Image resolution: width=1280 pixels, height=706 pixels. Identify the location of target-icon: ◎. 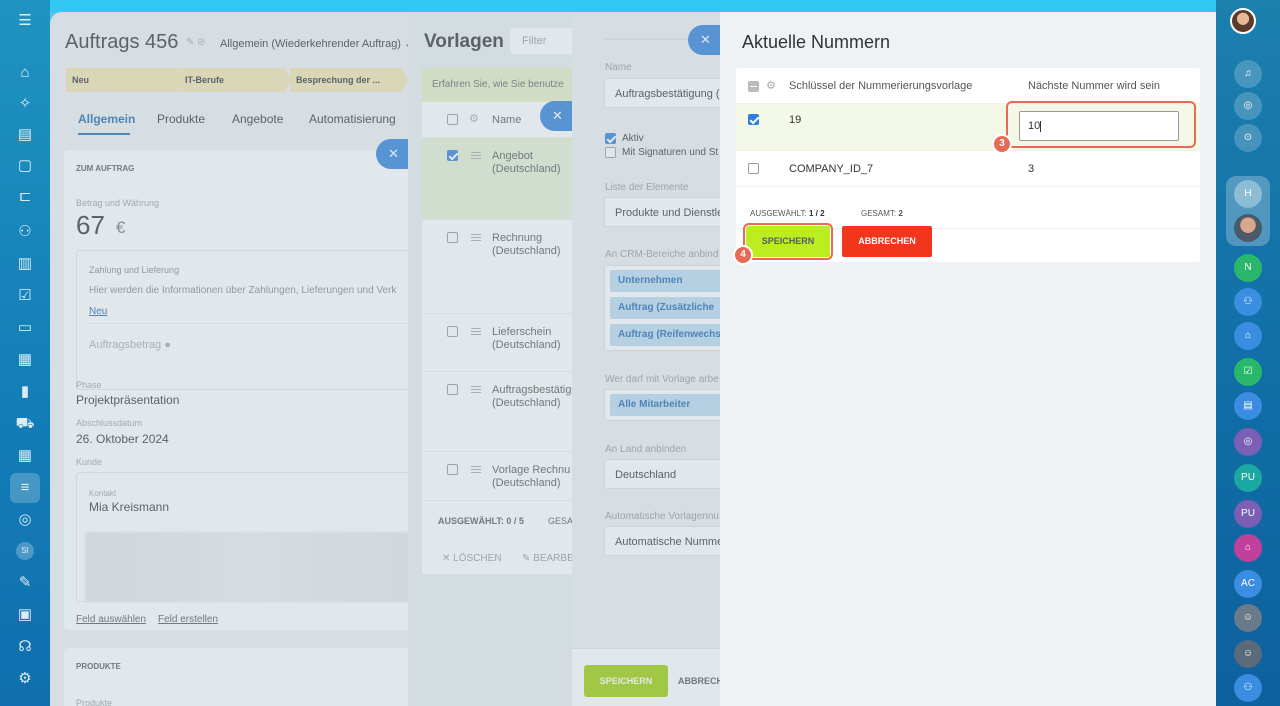
(25, 520).